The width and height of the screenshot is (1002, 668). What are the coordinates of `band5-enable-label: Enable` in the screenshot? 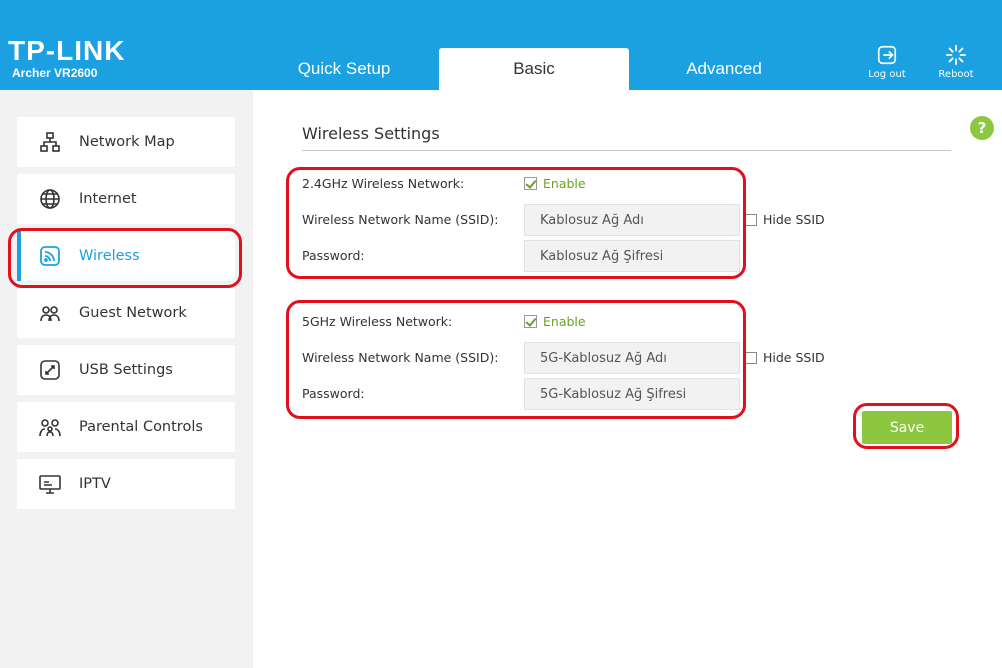 It's located at (564, 321).